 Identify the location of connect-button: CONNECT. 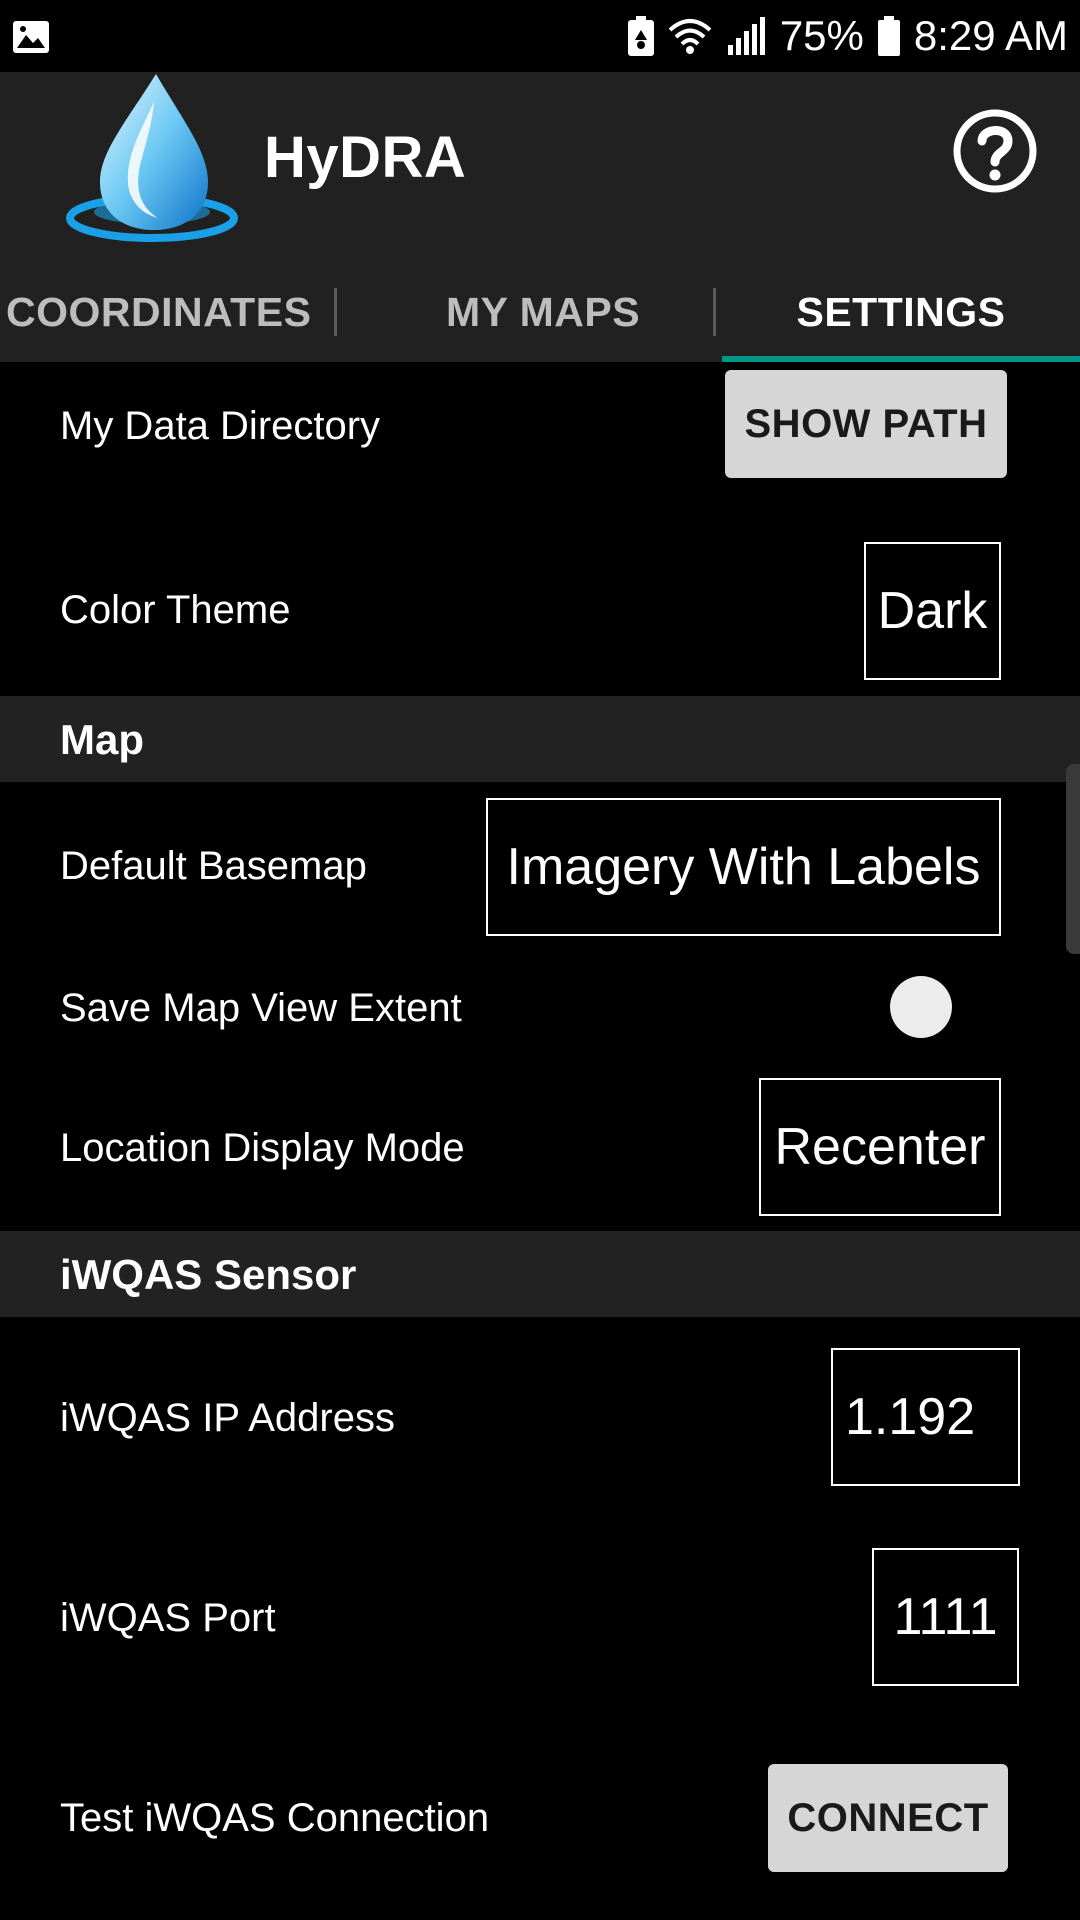
(888, 1818).